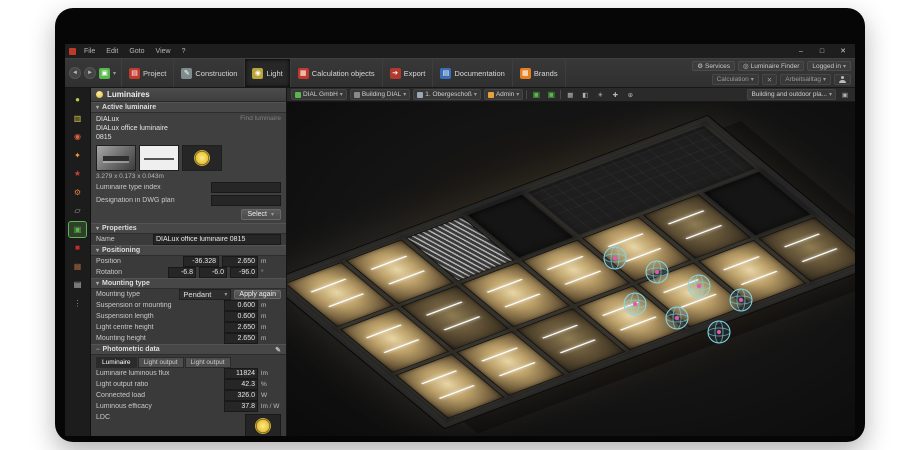 Image resolution: width=920 pixels, height=450 pixels. Describe the element at coordinates (264, 306) in the screenshot. I see `unit-label: m` at that location.